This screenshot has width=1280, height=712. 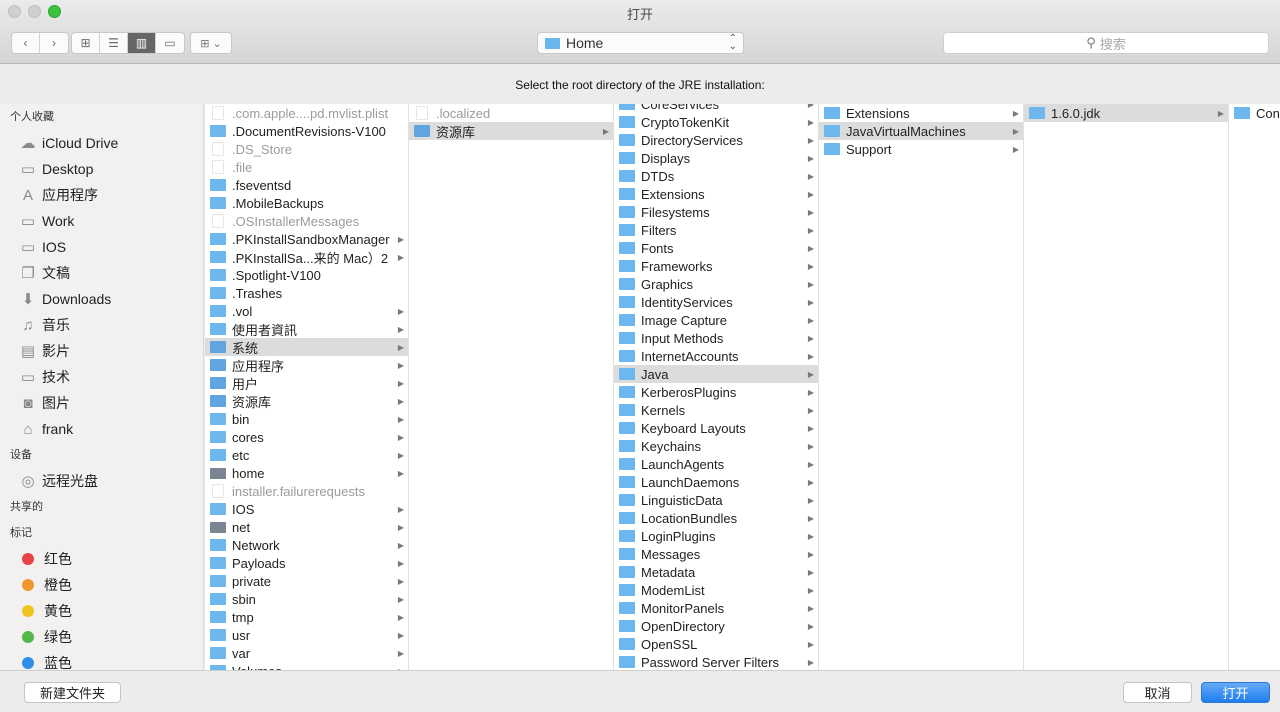 I want to click on file-row: .DS_Store, so click(x=306, y=149).